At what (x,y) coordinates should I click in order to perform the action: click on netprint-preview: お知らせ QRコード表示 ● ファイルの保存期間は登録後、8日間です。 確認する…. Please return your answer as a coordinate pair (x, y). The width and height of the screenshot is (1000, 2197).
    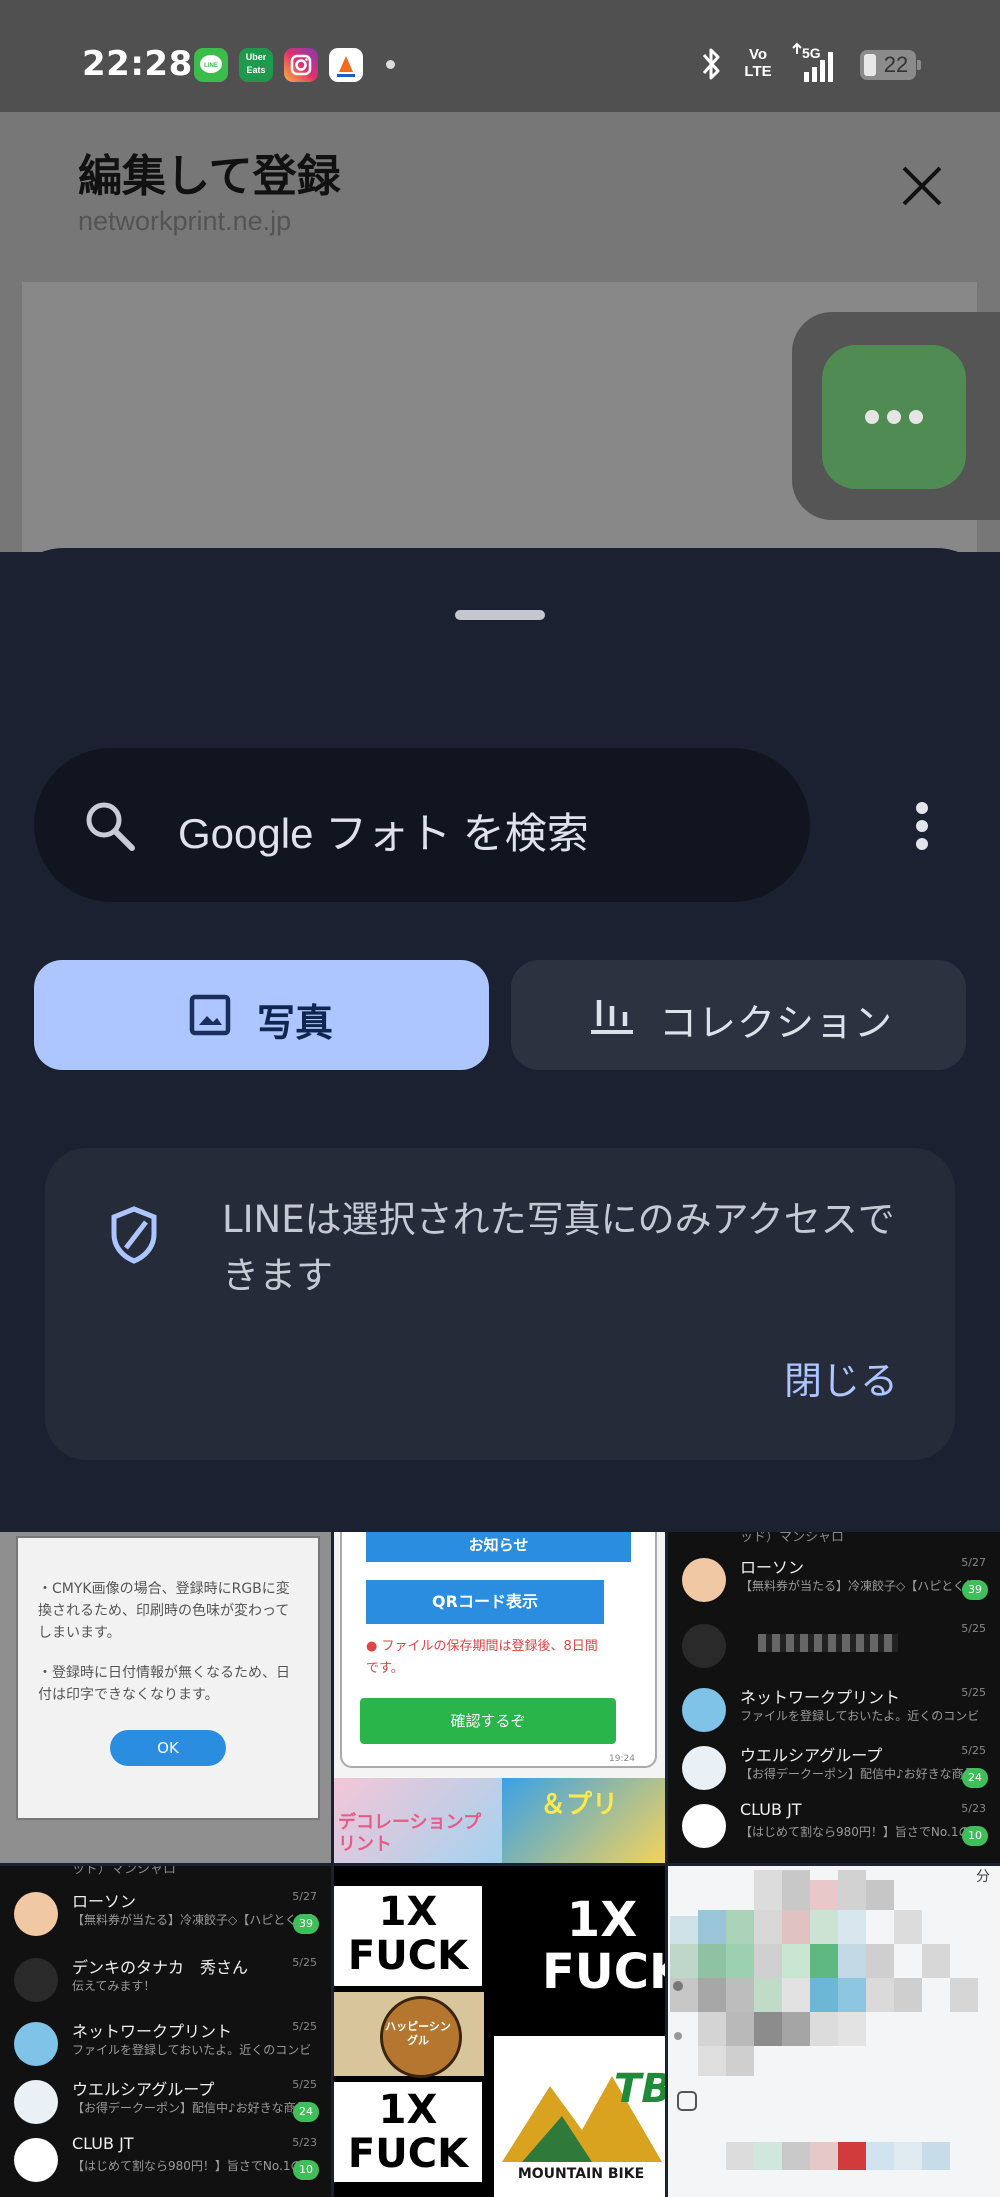
    Looking at the image, I should click on (498, 1650).